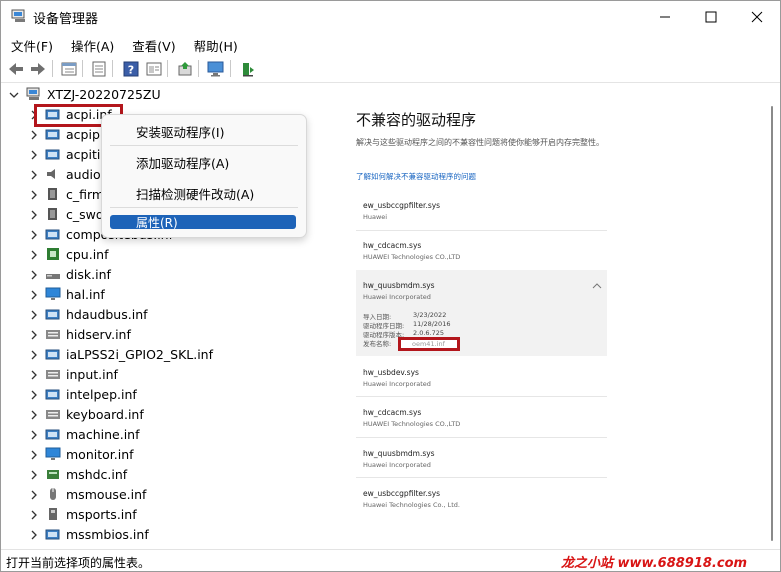 The width and height of the screenshot is (781, 572). Describe the element at coordinates (166, 375) in the screenshot. I see `tree-item: input.inf` at that location.